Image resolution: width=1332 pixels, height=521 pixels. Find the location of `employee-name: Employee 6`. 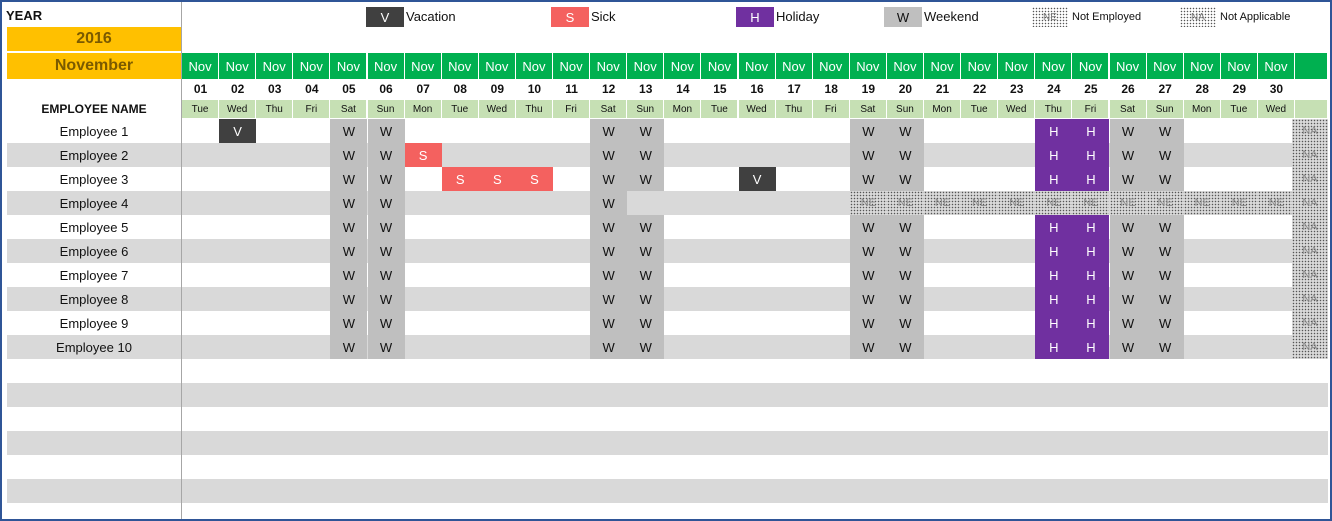

employee-name: Employee 6 is located at coordinates (94, 251).